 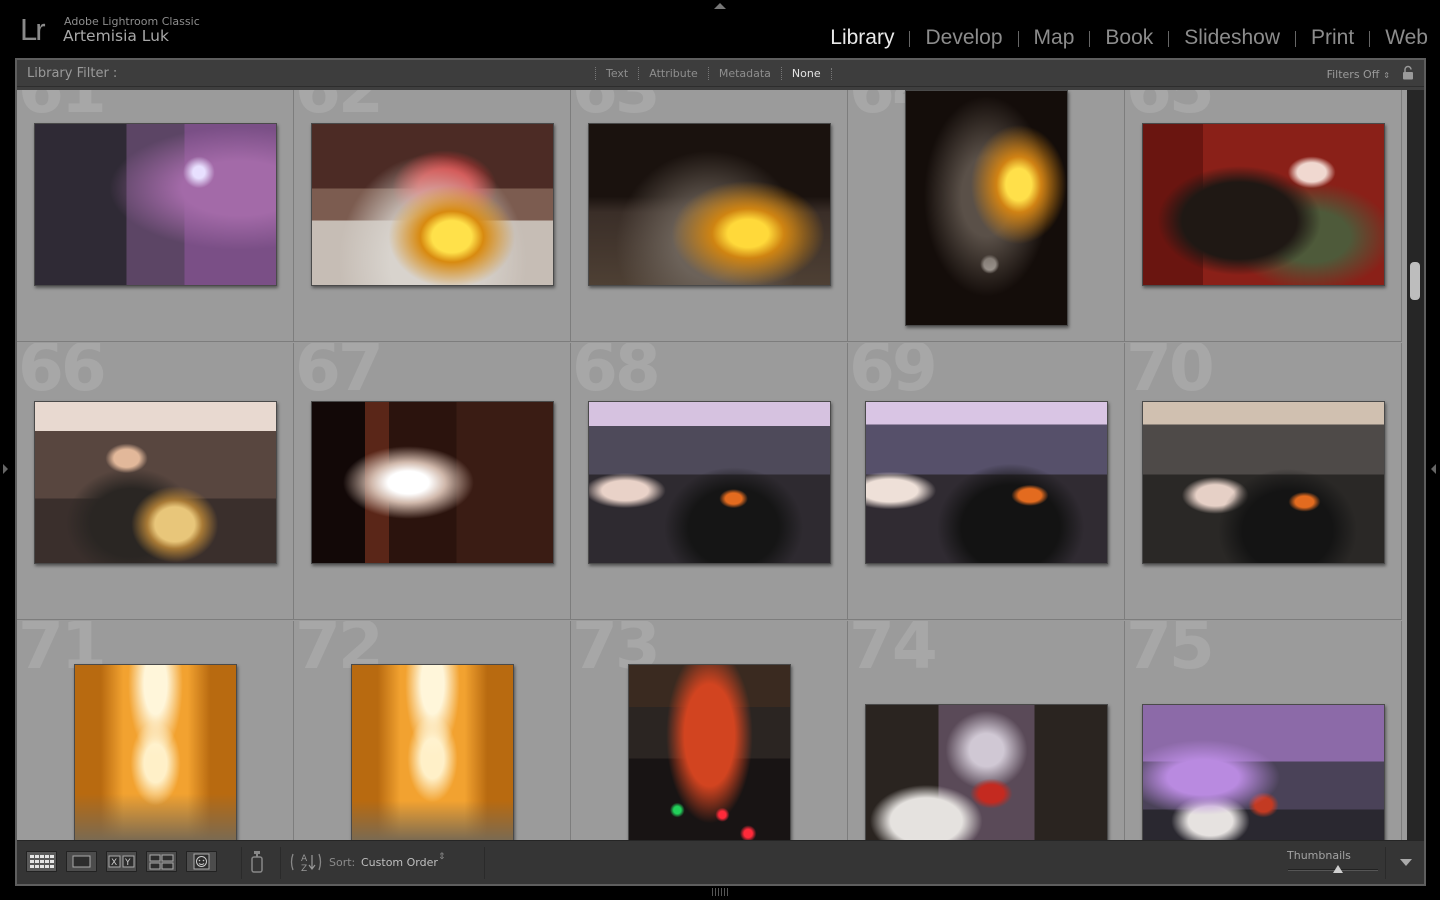 I want to click on grid-cell: 67, so click(x=432, y=481).